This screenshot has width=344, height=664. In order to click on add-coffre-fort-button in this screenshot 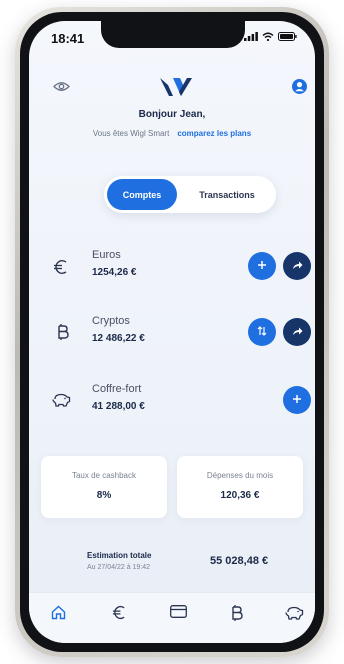, I will do `click(297, 400)`.